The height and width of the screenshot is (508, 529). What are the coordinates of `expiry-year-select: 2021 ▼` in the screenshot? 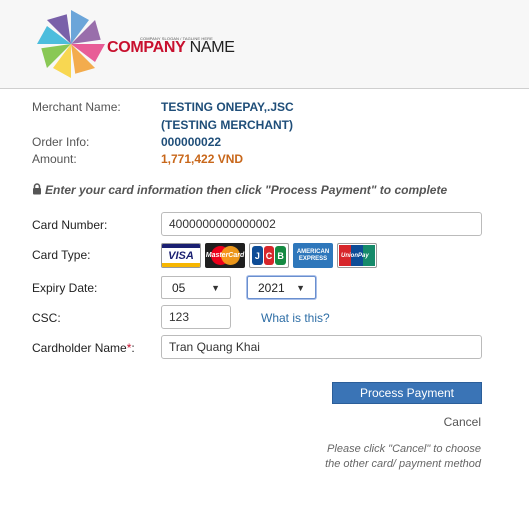 It's located at (281, 287).